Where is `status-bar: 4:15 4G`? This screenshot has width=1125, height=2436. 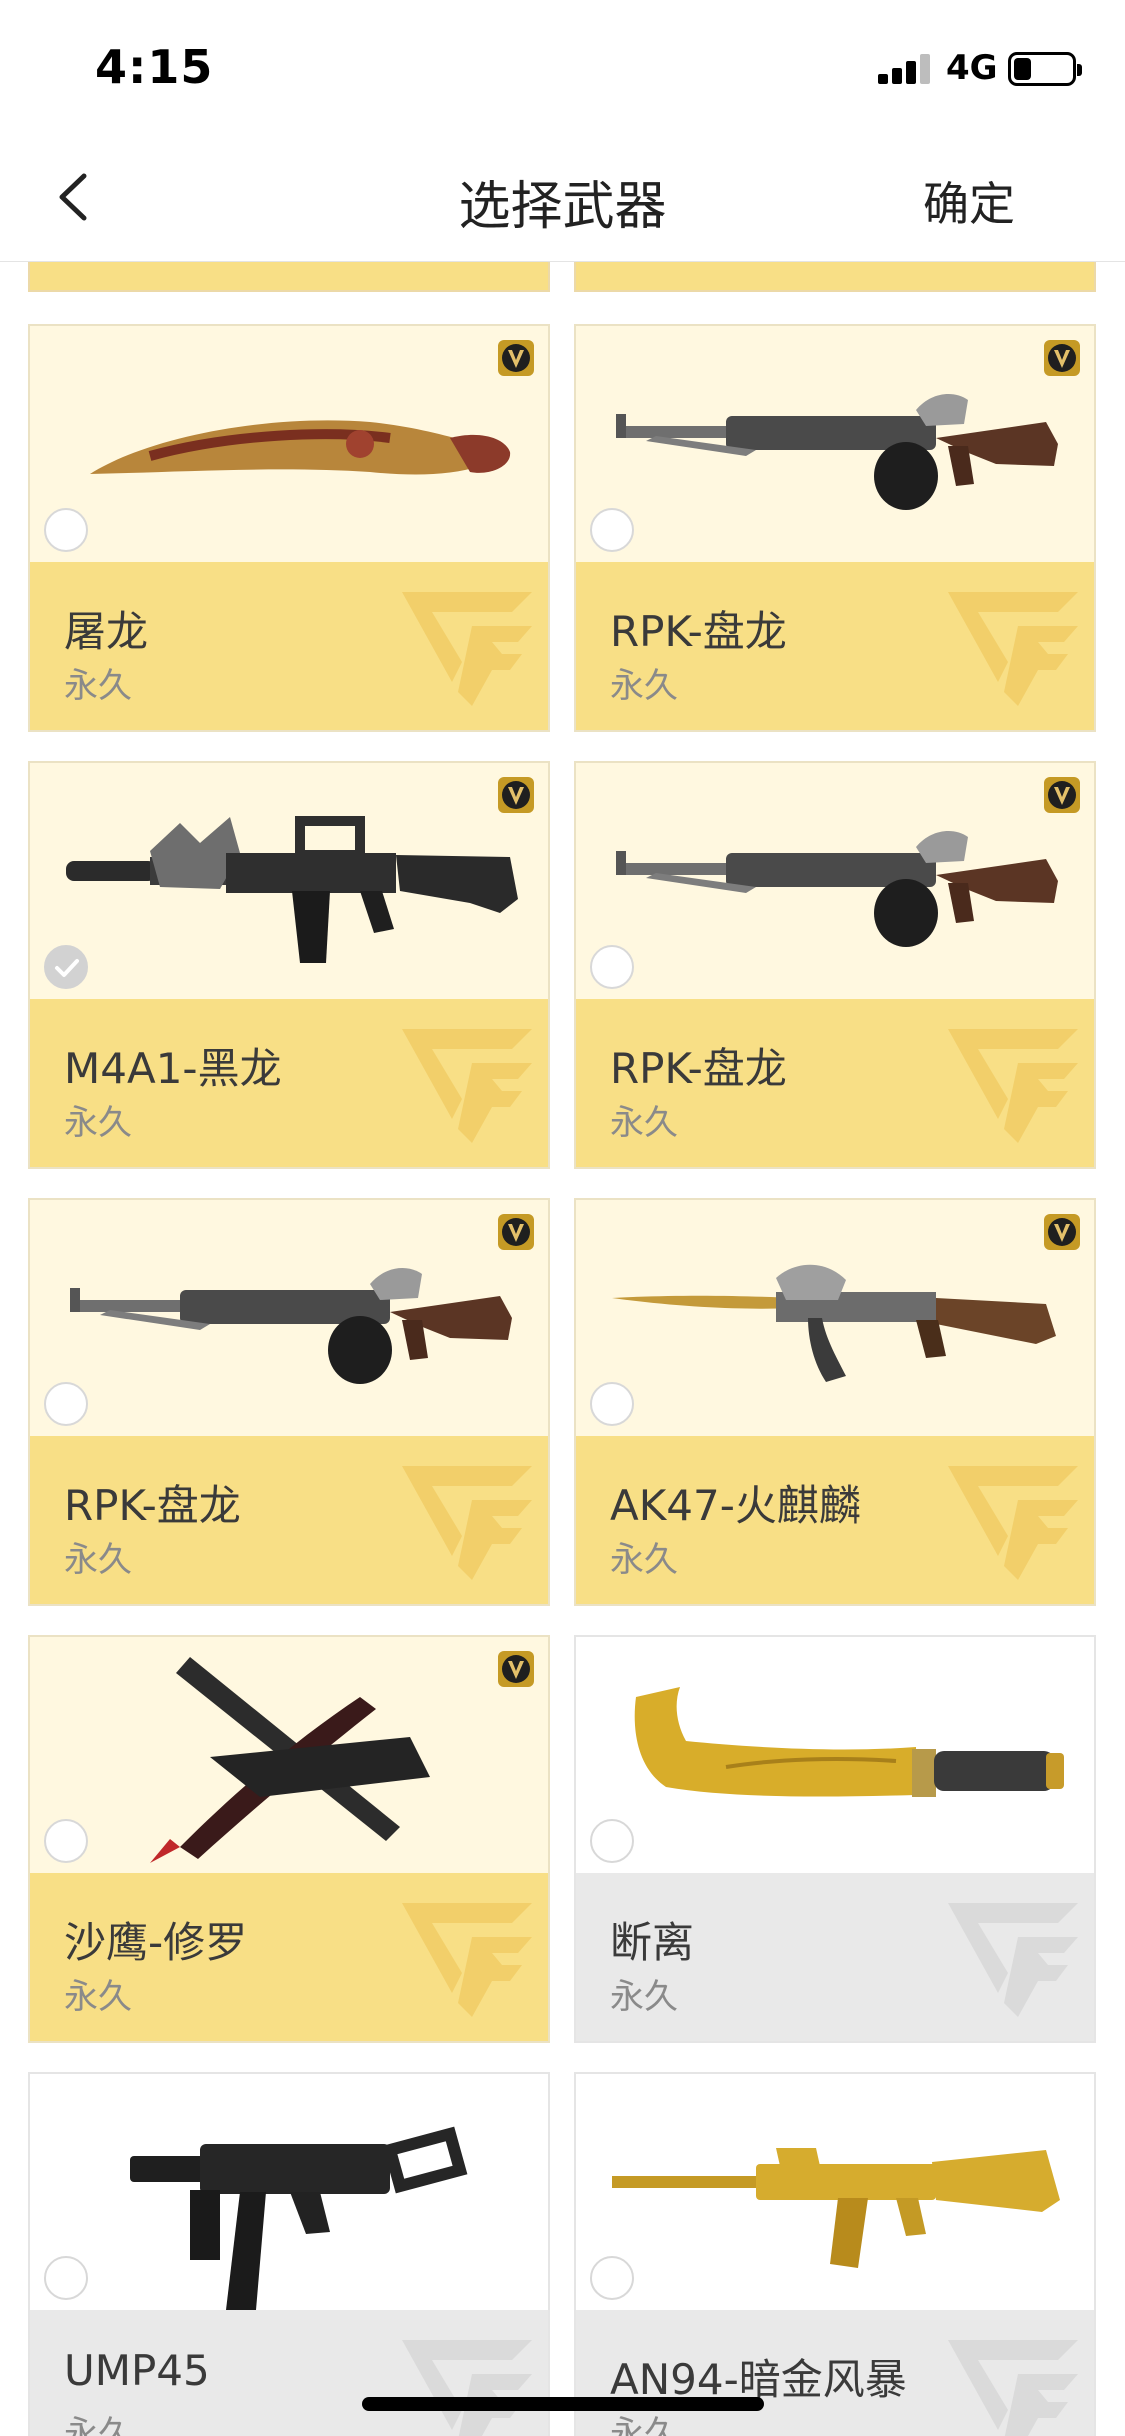 status-bar: 4:15 4G is located at coordinates (562, 66).